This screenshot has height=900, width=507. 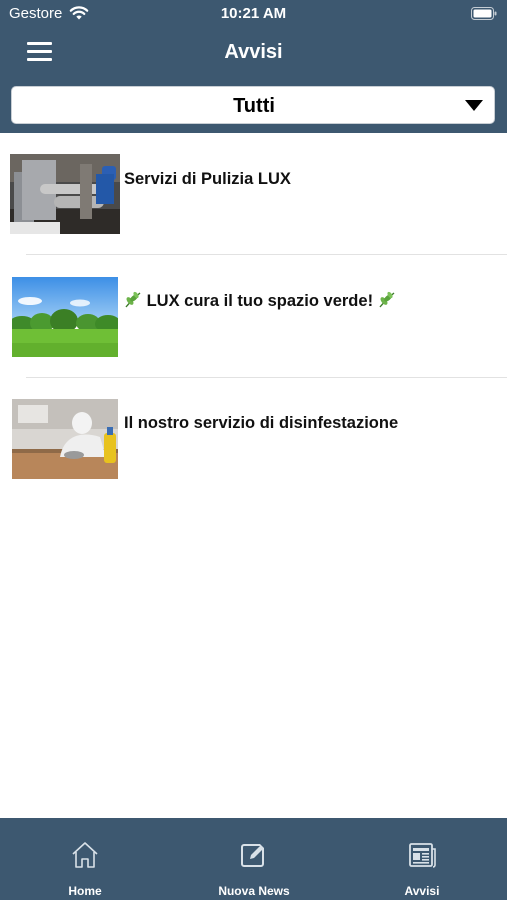 I want to click on tab-home: Home, so click(x=85, y=859).